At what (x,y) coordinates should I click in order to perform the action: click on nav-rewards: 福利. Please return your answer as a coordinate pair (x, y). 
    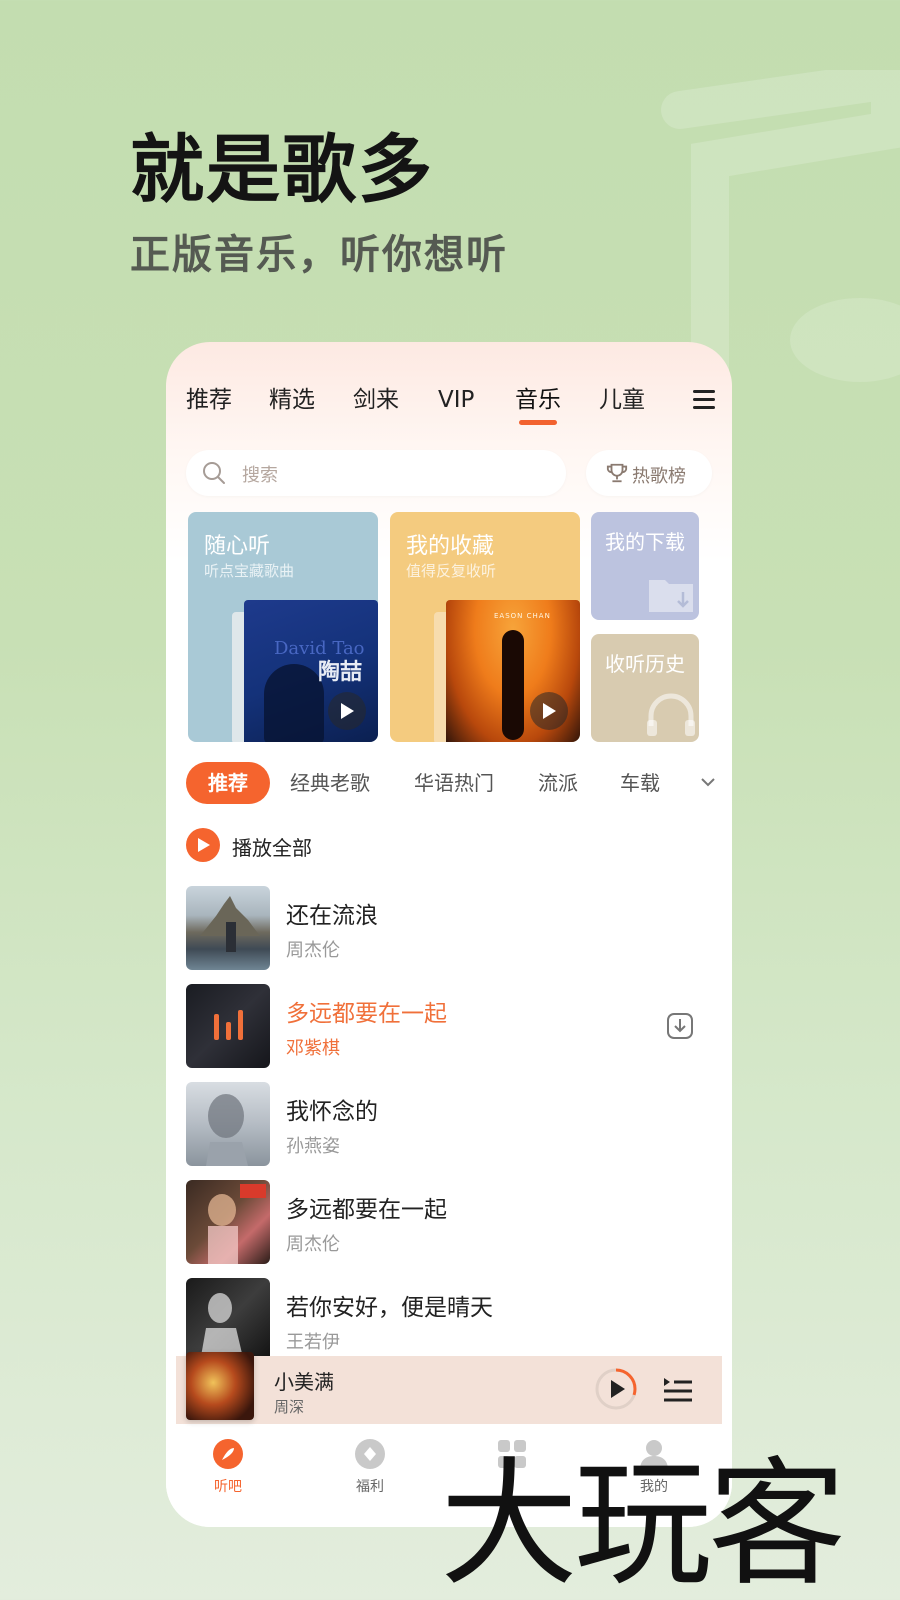
    Looking at the image, I should click on (370, 1468).